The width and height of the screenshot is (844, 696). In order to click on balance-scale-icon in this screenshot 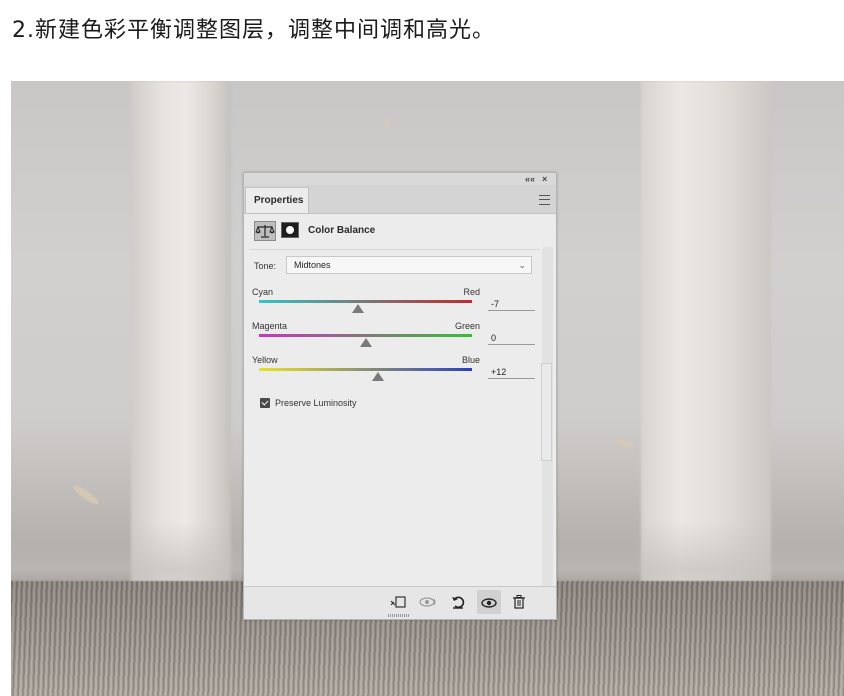, I will do `click(265, 231)`.